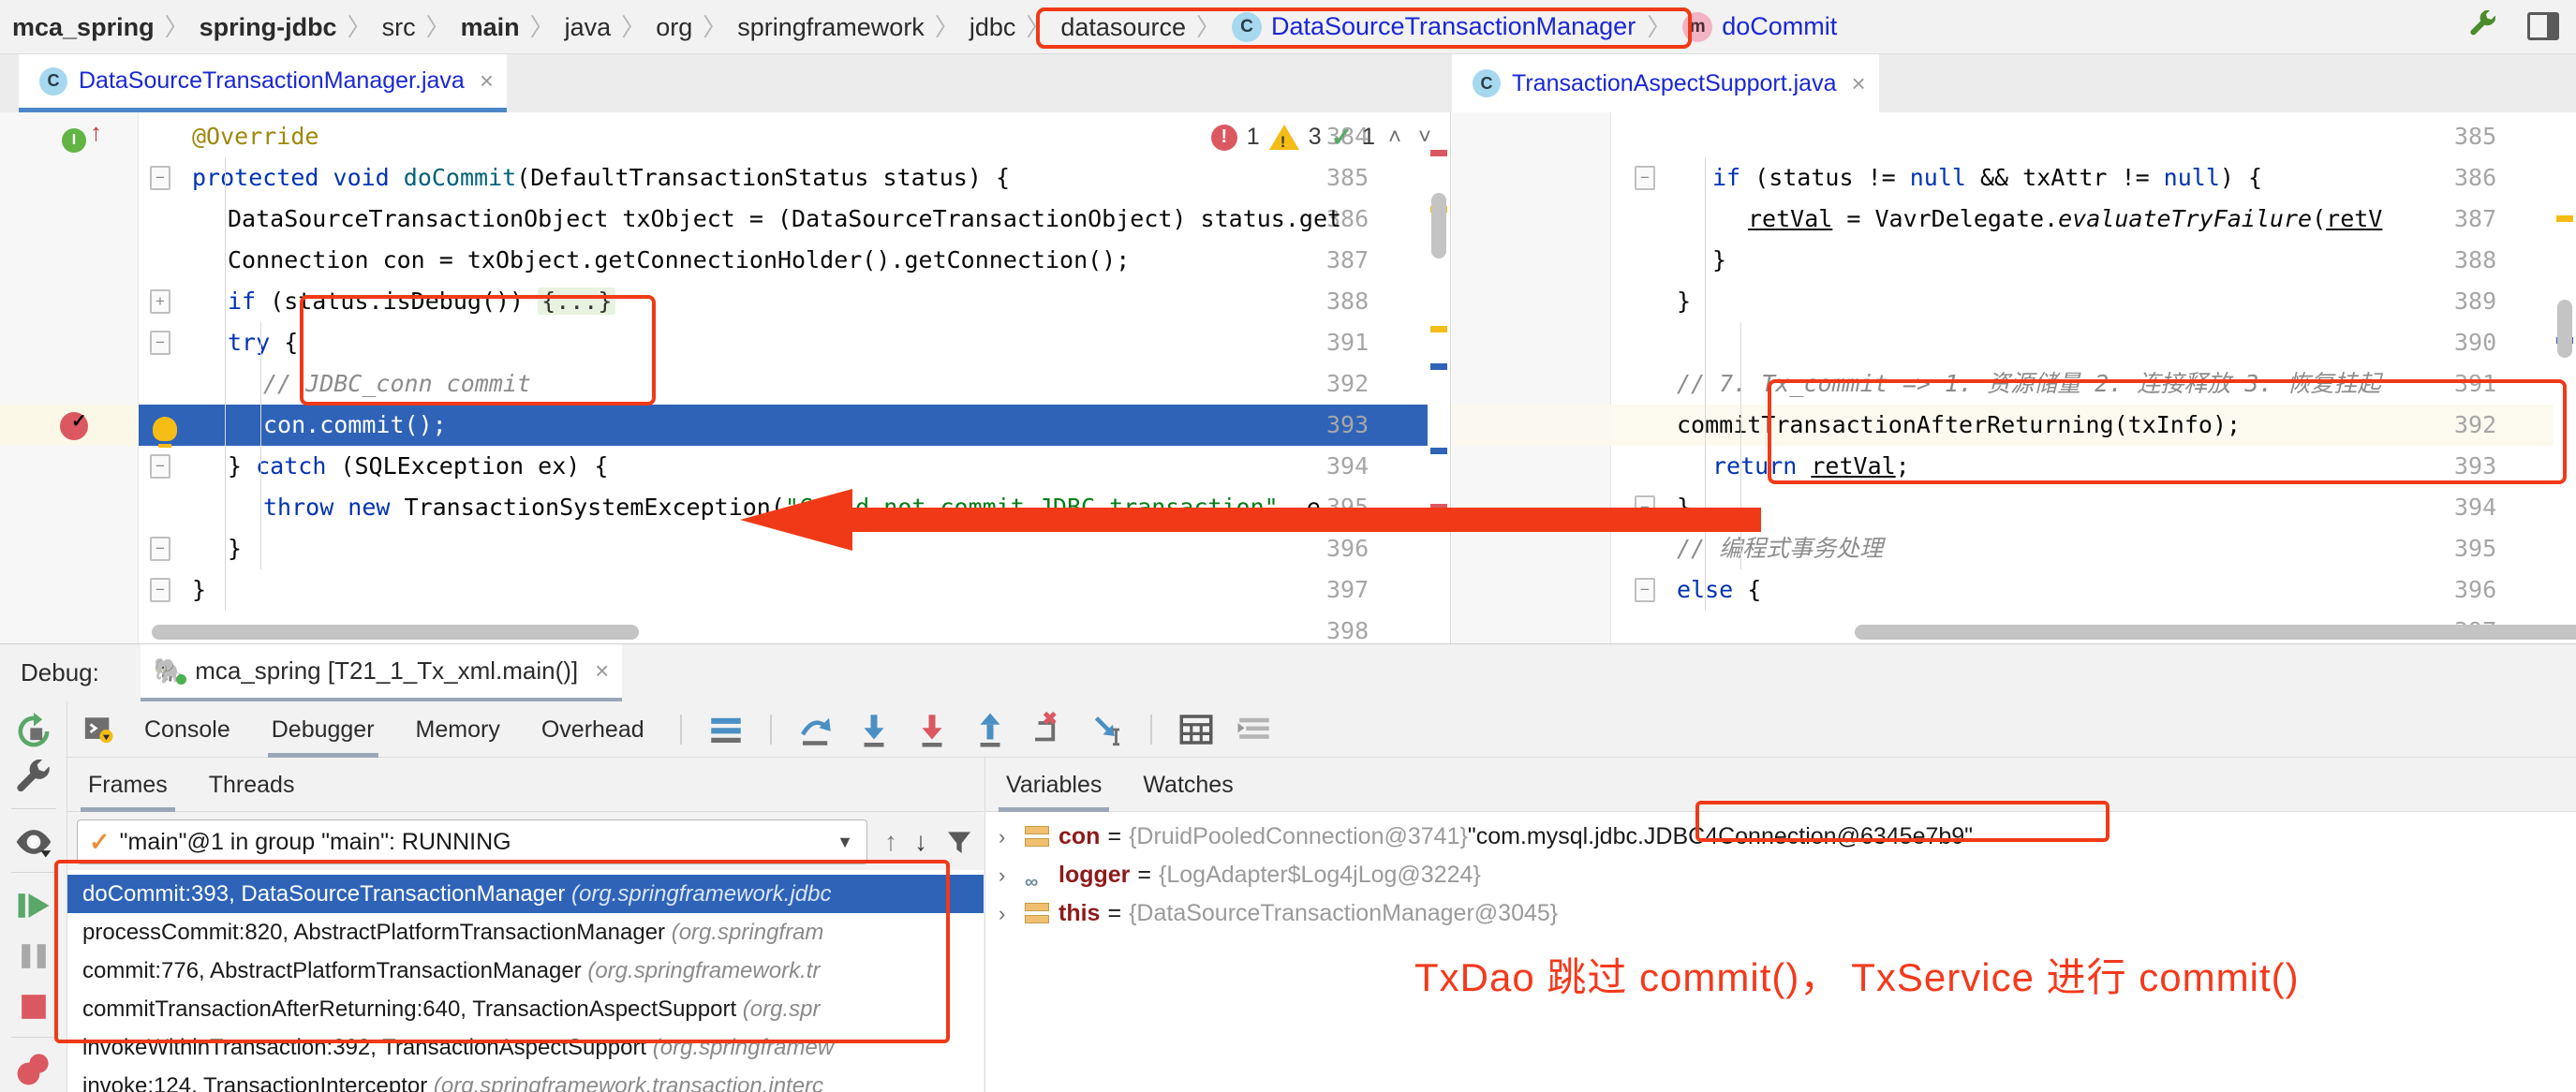 The image size is (2576, 1092). Describe the element at coordinates (74, 140) in the screenshot. I see `run-method-icon: I` at that location.